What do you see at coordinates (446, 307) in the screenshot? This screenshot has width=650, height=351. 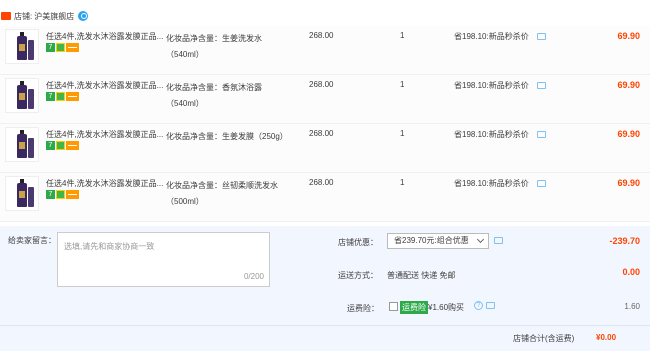 I see `insurance-price: ¥1.60购买` at bounding box center [446, 307].